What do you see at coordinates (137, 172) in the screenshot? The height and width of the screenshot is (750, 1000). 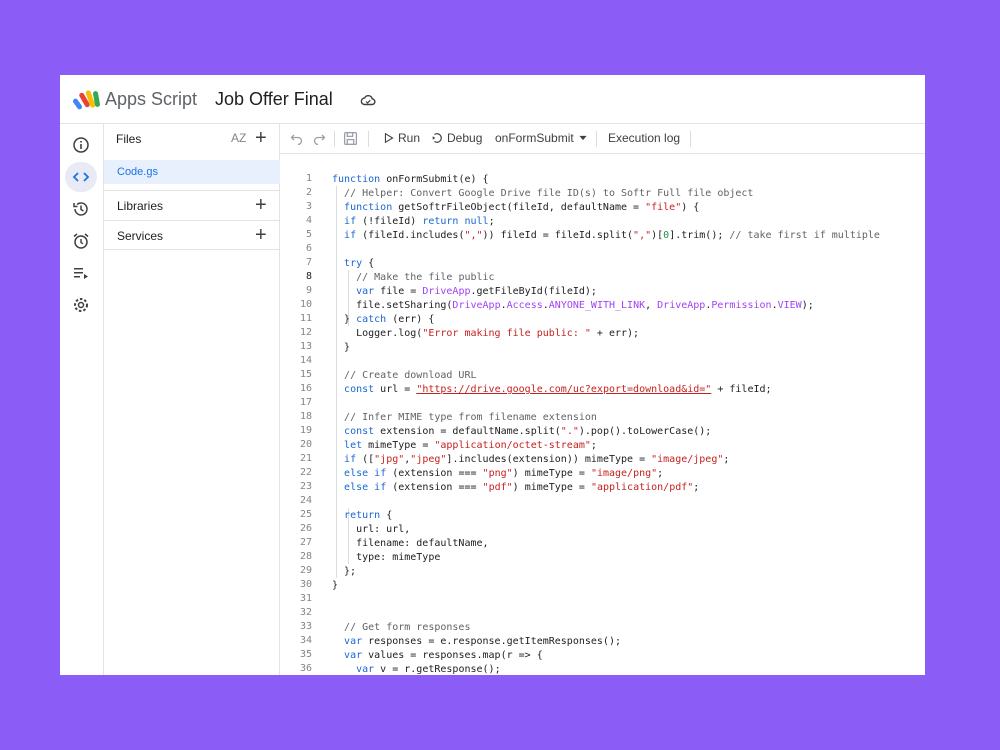 I see `file-name: Code.gs` at bounding box center [137, 172].